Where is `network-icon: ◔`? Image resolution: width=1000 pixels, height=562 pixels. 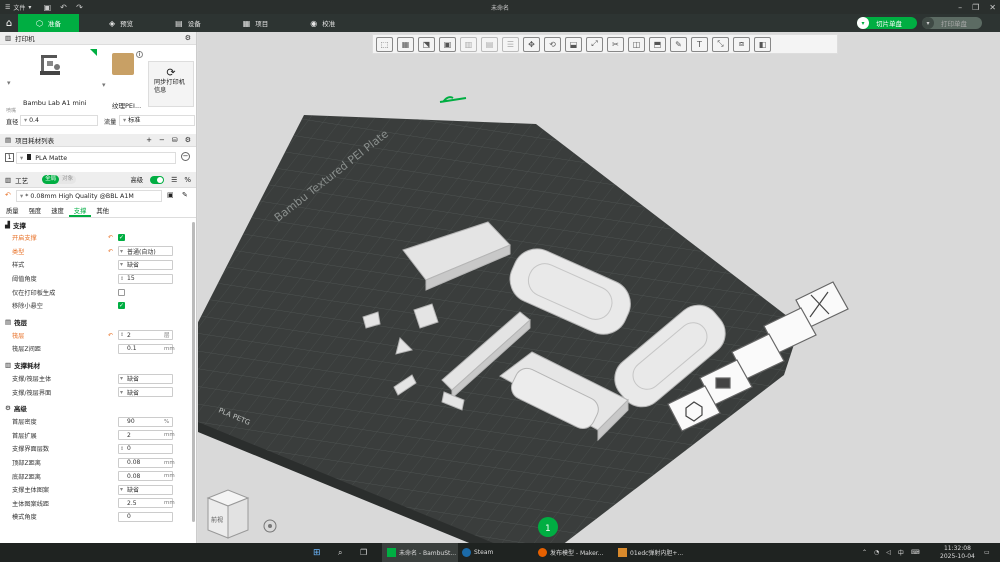
network-icon: ◔ is located at coordinates (876, 552).